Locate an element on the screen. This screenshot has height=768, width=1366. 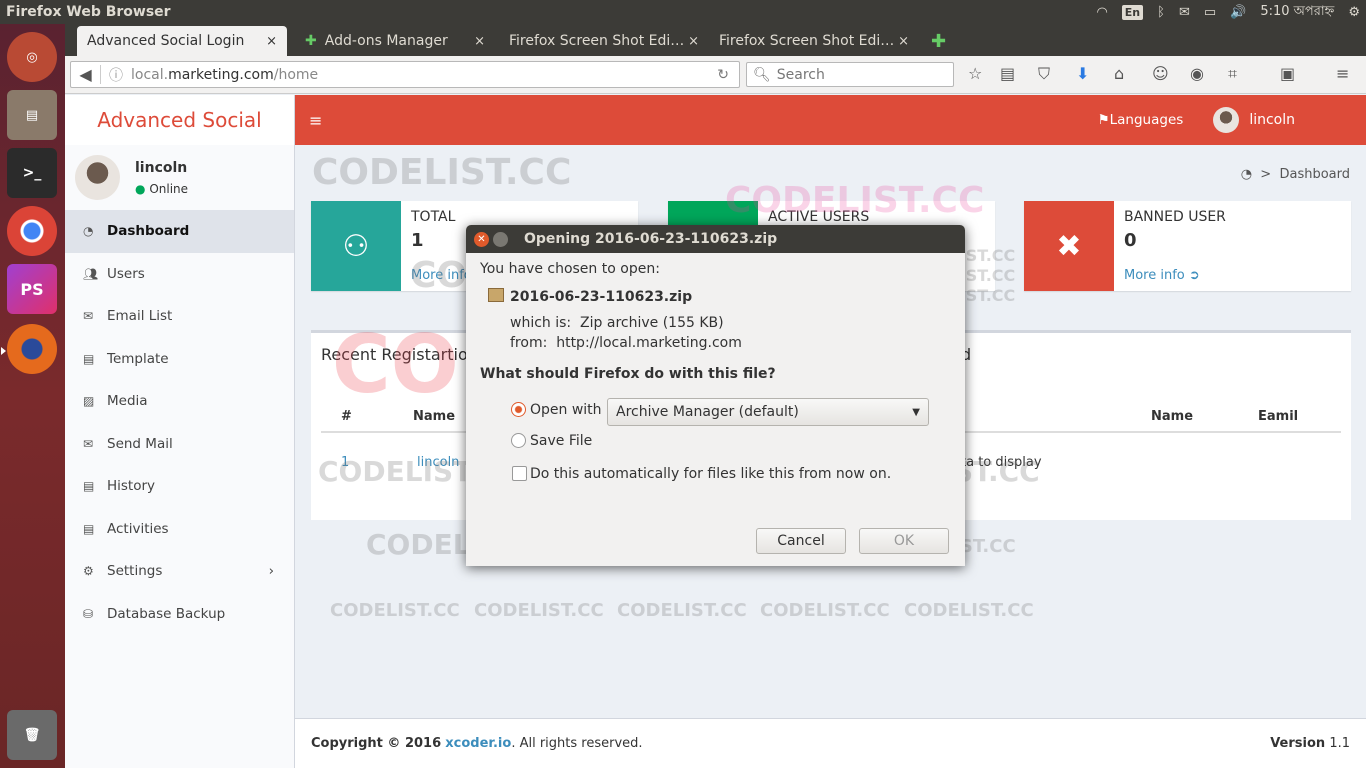
activities-icon: ▤ is located at coordinates (89, 528).